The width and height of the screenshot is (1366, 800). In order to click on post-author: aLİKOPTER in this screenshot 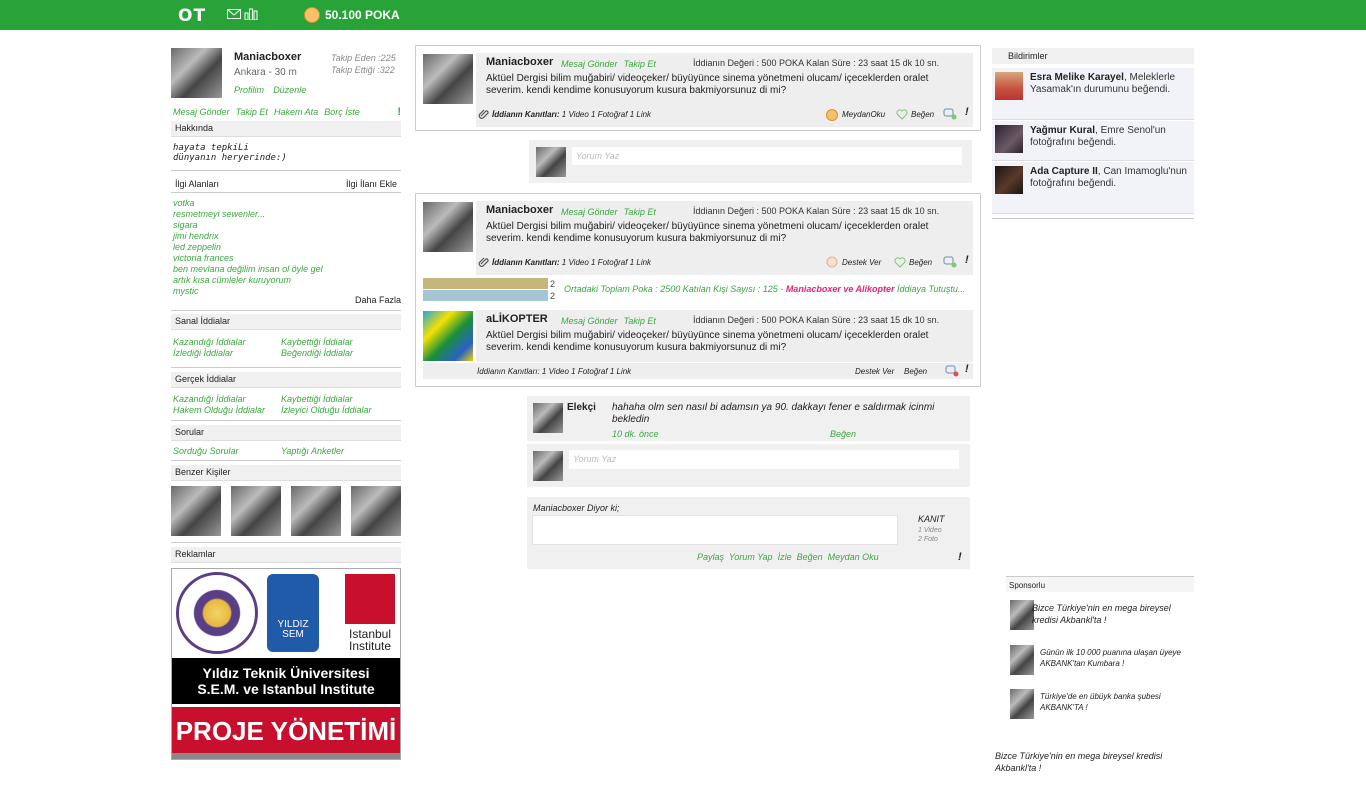, I will do `click(517, 319)`.